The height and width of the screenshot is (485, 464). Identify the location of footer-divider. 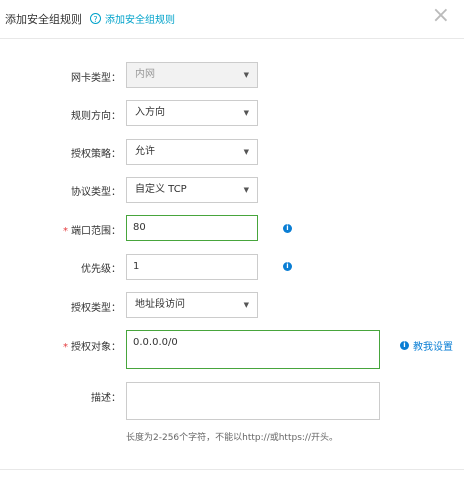
(232, 469).